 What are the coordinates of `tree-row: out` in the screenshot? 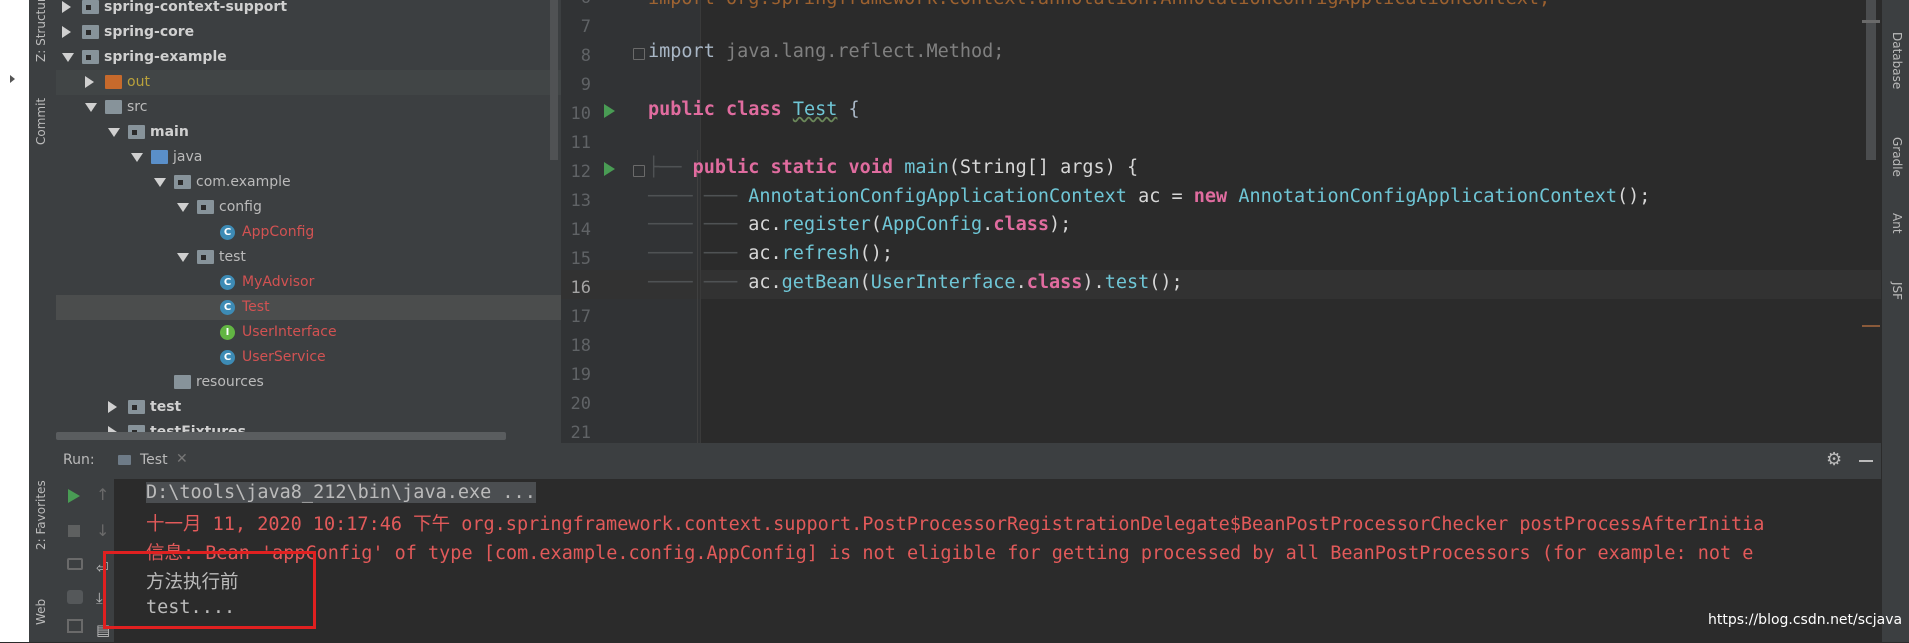 It's located at (308, 82).